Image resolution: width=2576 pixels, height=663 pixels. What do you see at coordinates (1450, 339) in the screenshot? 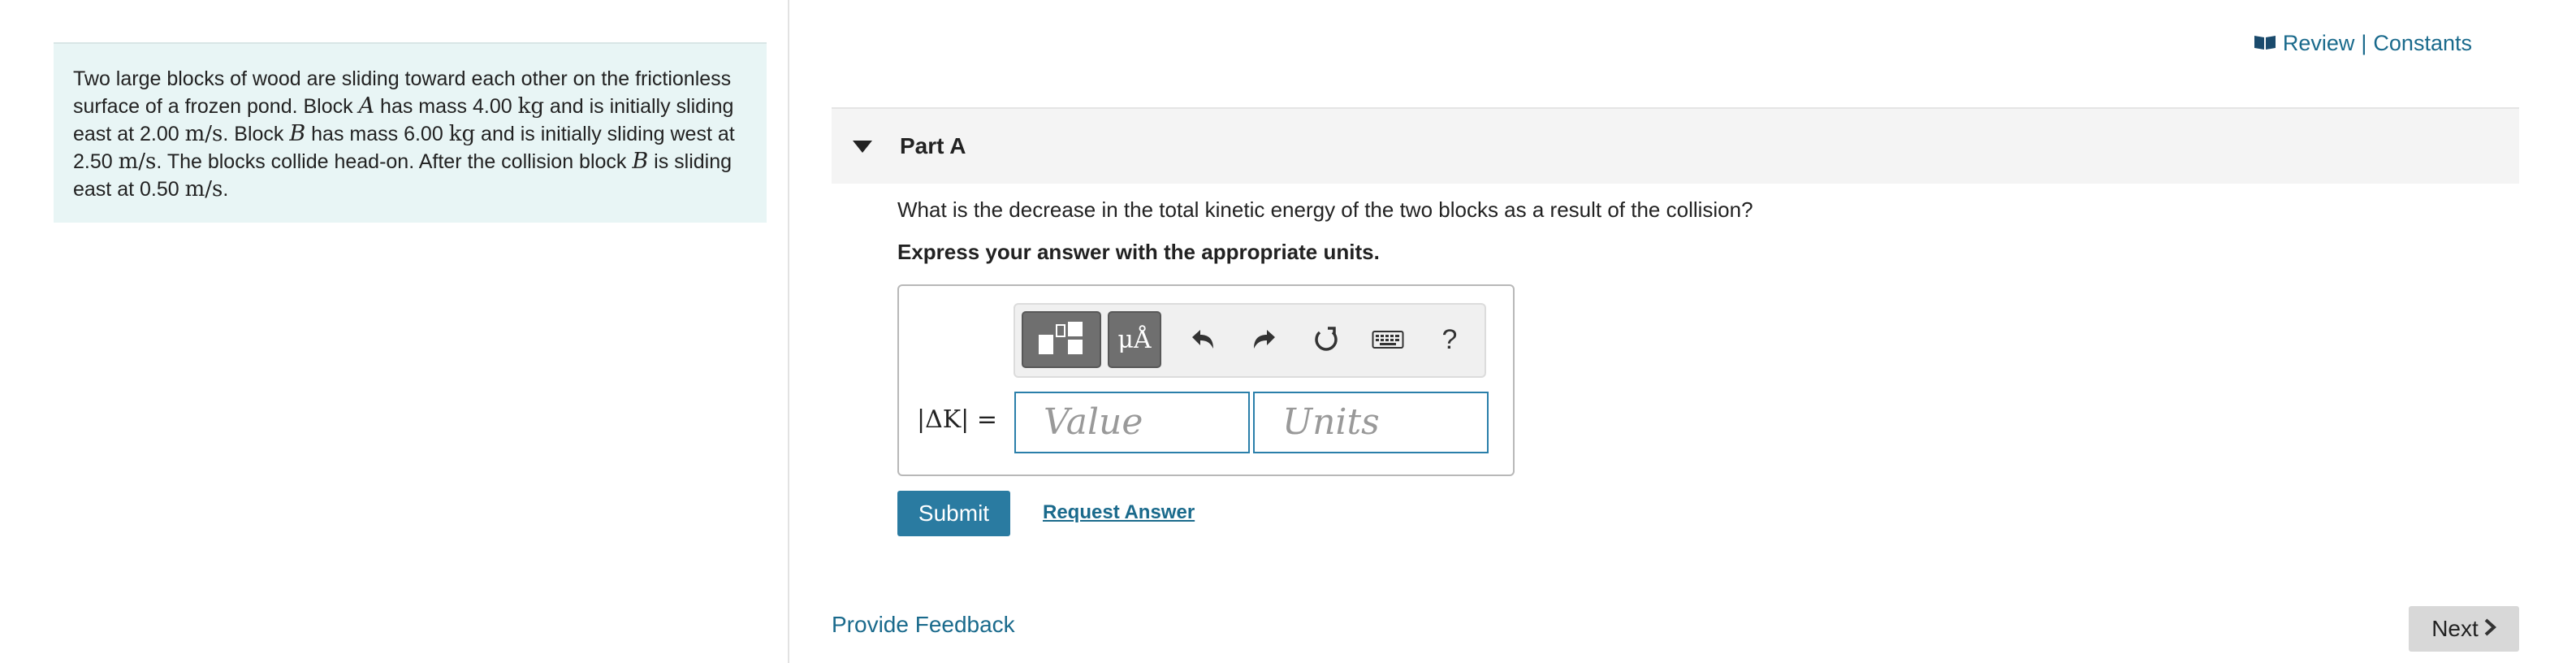
I see `help-button: ?` at bounding box center [1450, 339].